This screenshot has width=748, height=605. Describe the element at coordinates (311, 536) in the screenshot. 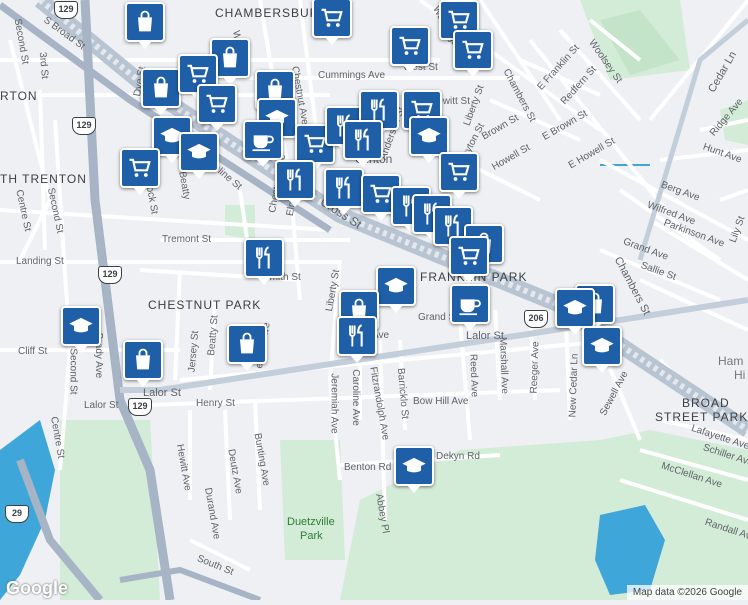

I see `park-label: Park` at that location.